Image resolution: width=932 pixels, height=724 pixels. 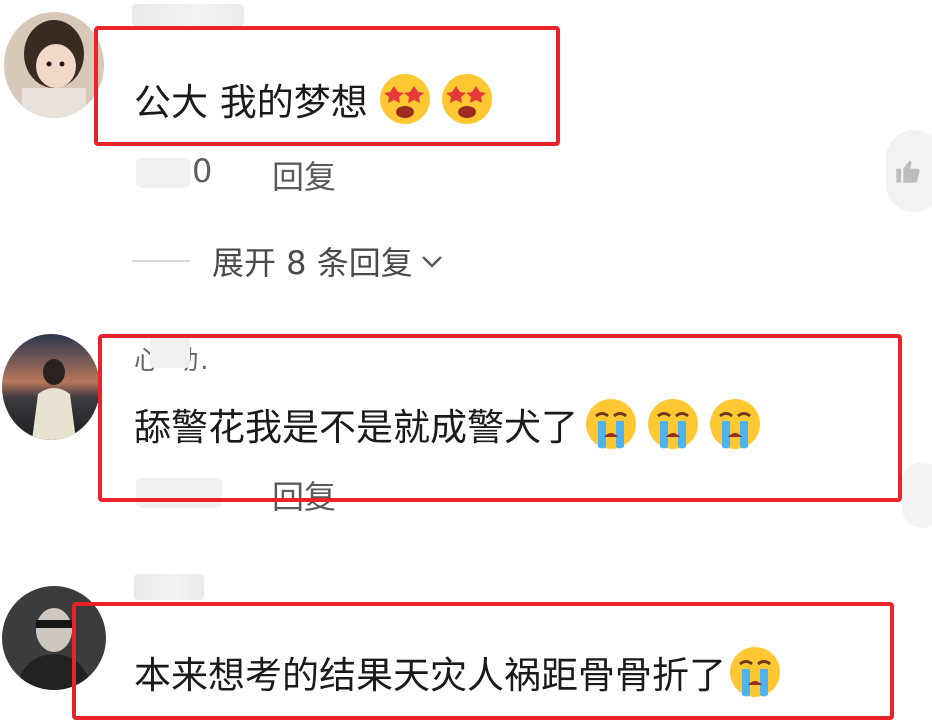 What do you see at coordinates (312, 261) in the screenshot?
I see `expand-replies-label: 展开 8 条回复` at bounding box center [312, 261].